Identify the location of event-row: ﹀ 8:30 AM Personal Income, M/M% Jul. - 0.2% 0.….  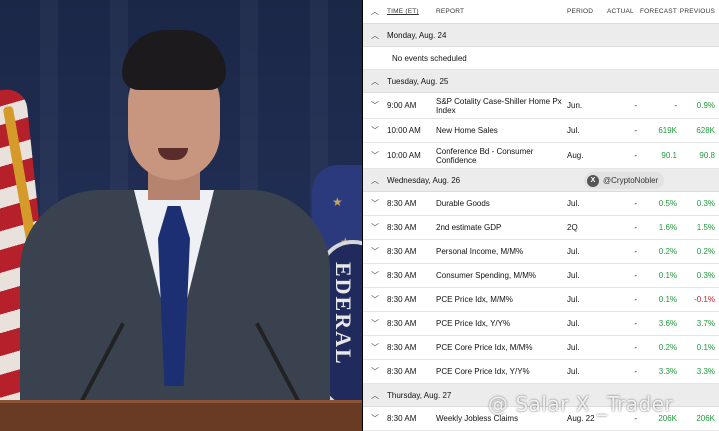
(541, 252).